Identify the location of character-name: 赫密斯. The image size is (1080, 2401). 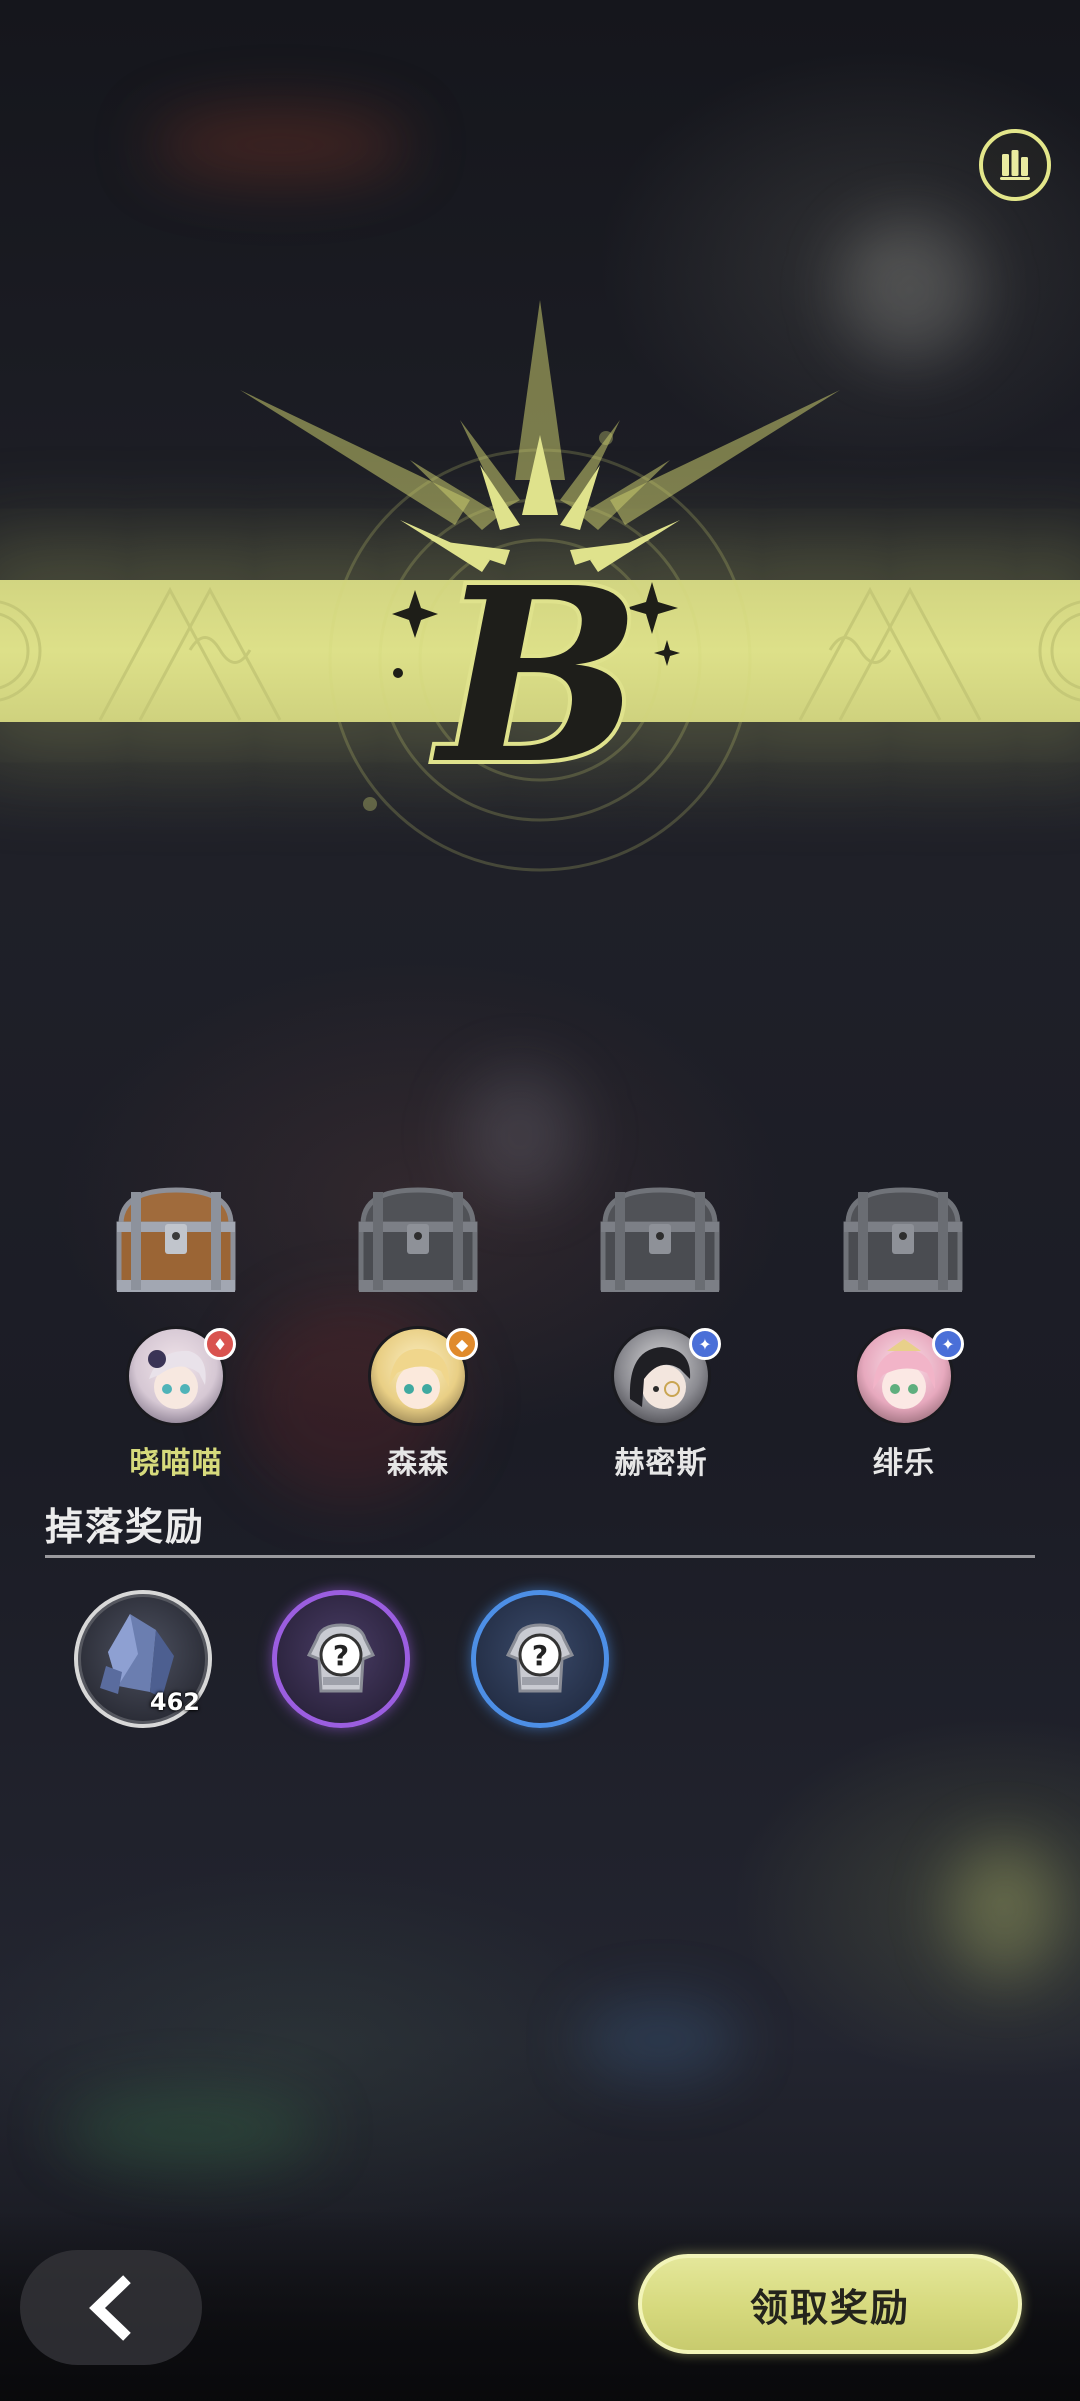
(661, 1463).